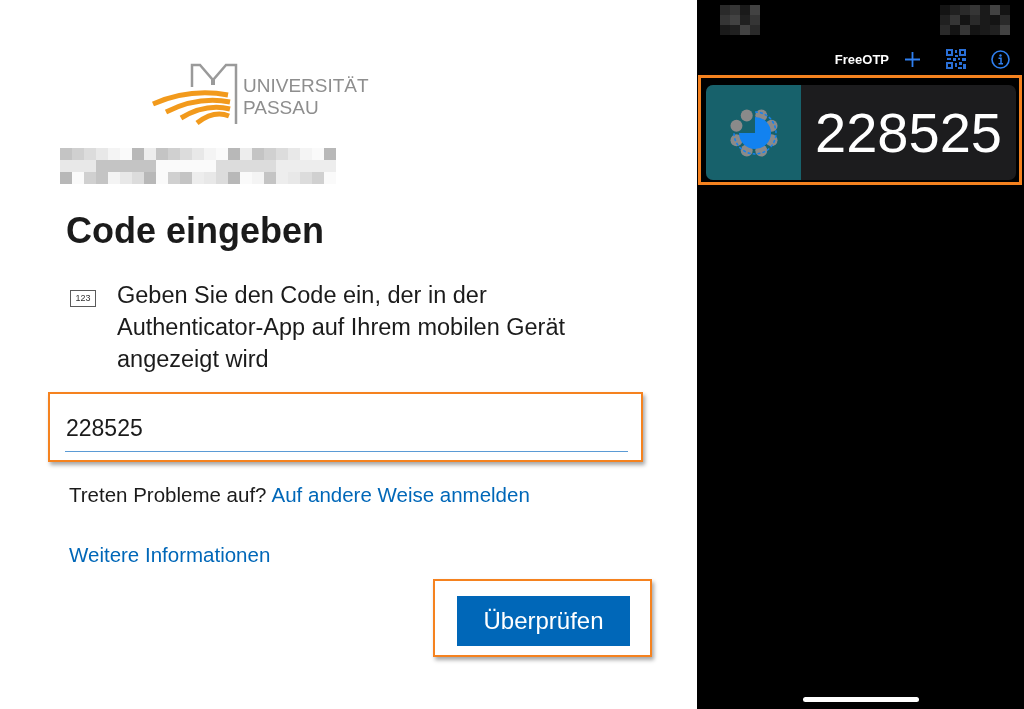  Describe the element at coordinates (83, 298) in the screenshot. I see `numeric-code-icon: 123` at that location.